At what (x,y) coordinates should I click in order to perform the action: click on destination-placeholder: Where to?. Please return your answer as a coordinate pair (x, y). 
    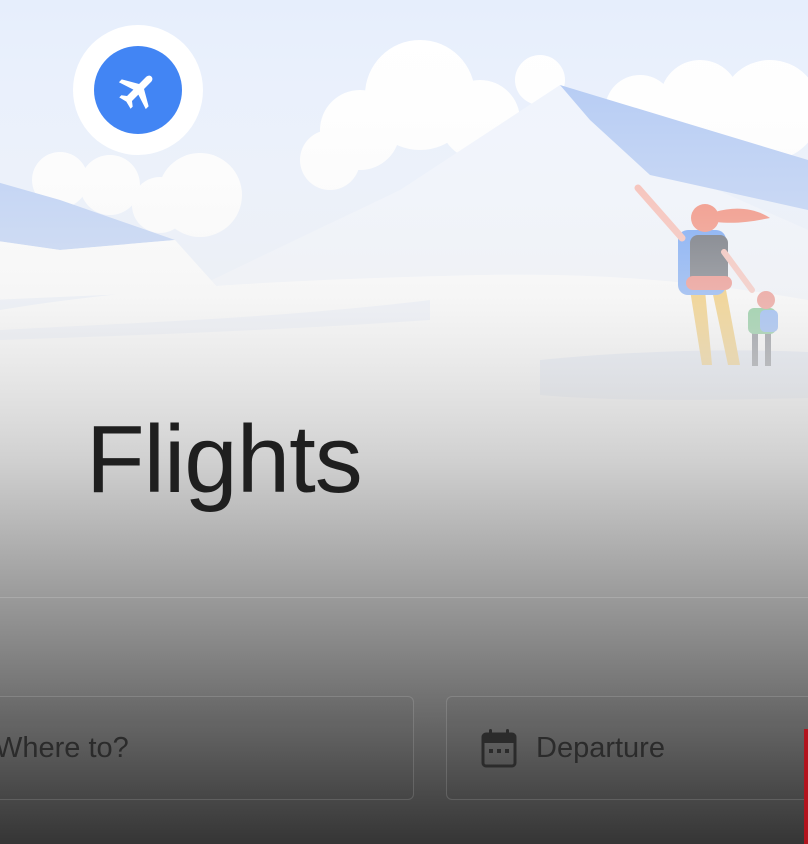
    Looking at the image, I should click on (64, 747).